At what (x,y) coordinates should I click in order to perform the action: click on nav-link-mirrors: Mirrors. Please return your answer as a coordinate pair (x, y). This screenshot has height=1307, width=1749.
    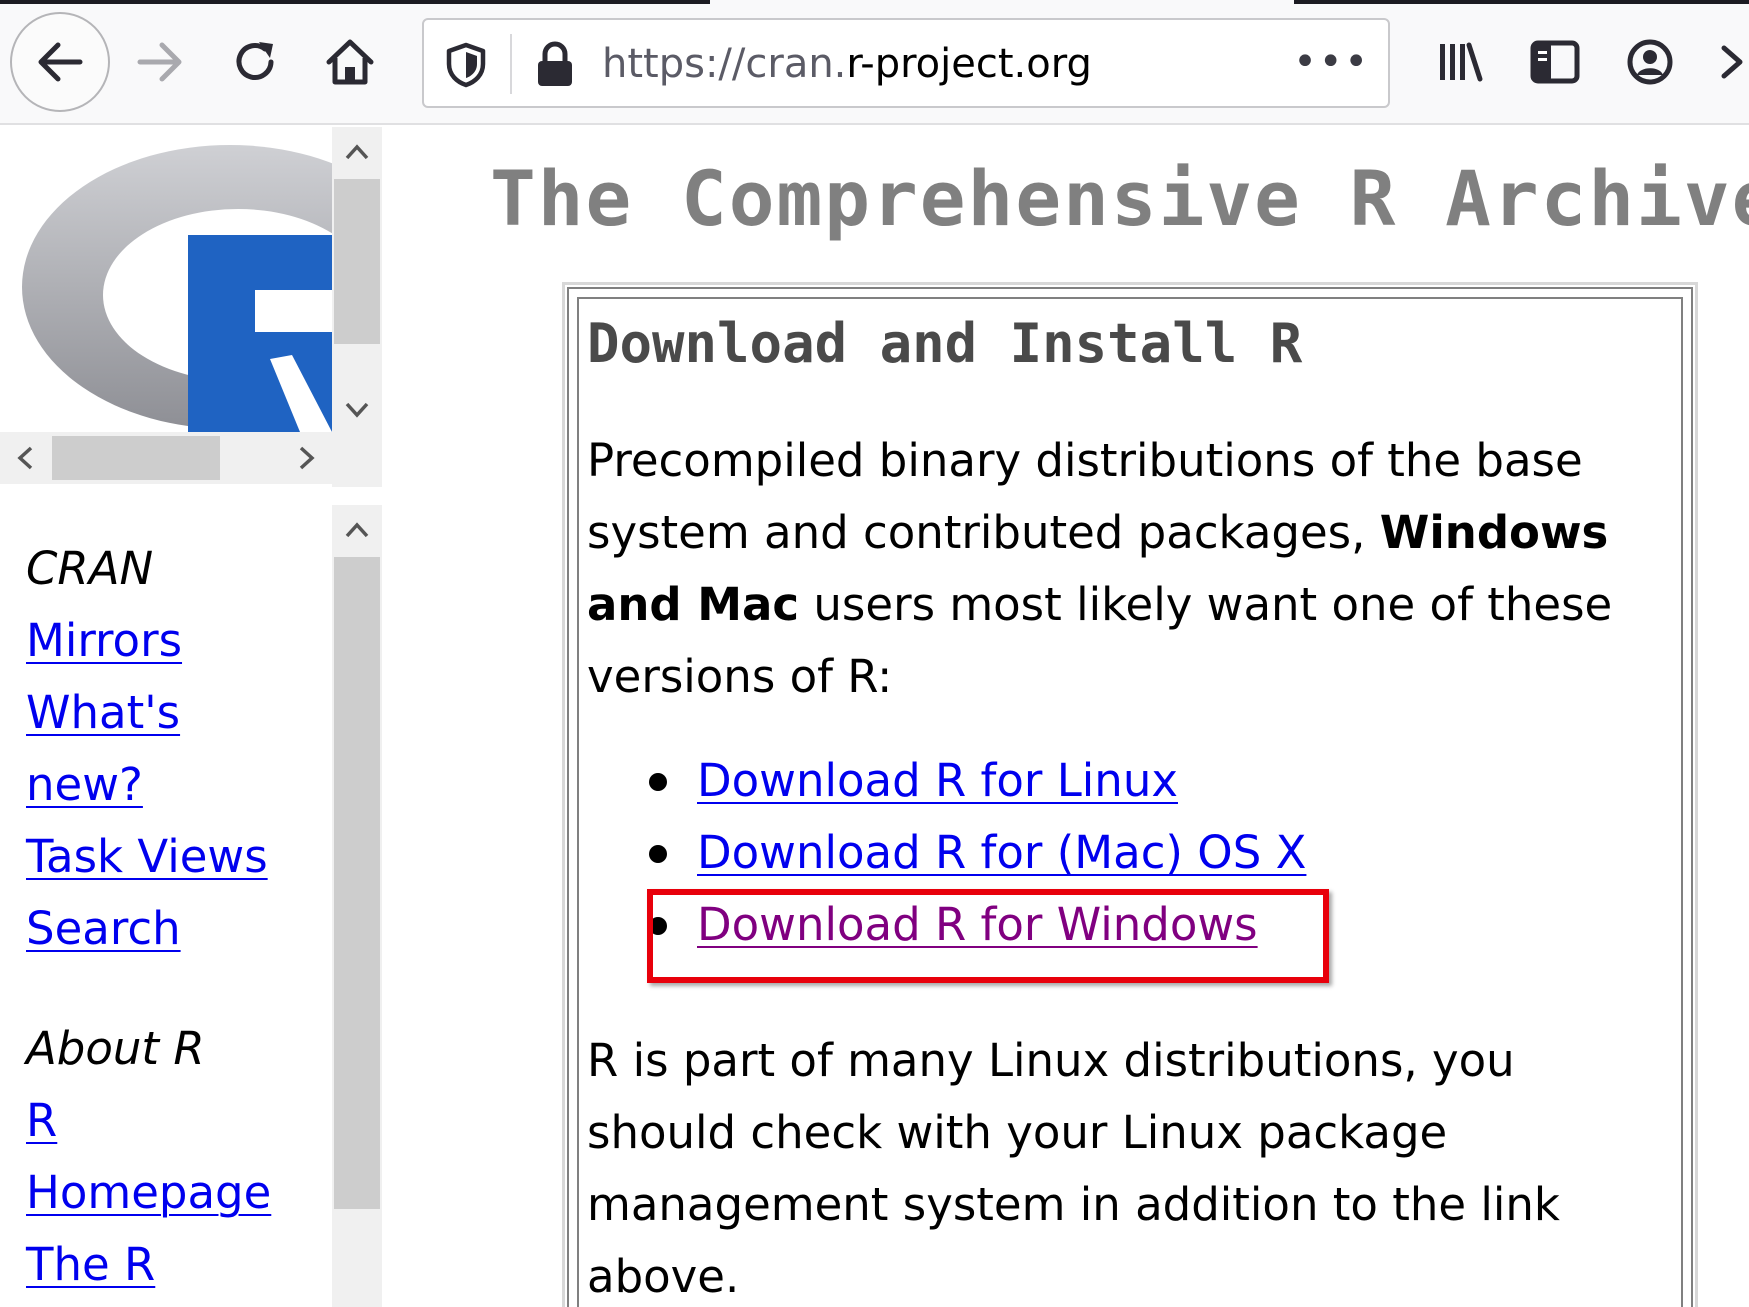
    Looking at the image, I should click on (148, 641).